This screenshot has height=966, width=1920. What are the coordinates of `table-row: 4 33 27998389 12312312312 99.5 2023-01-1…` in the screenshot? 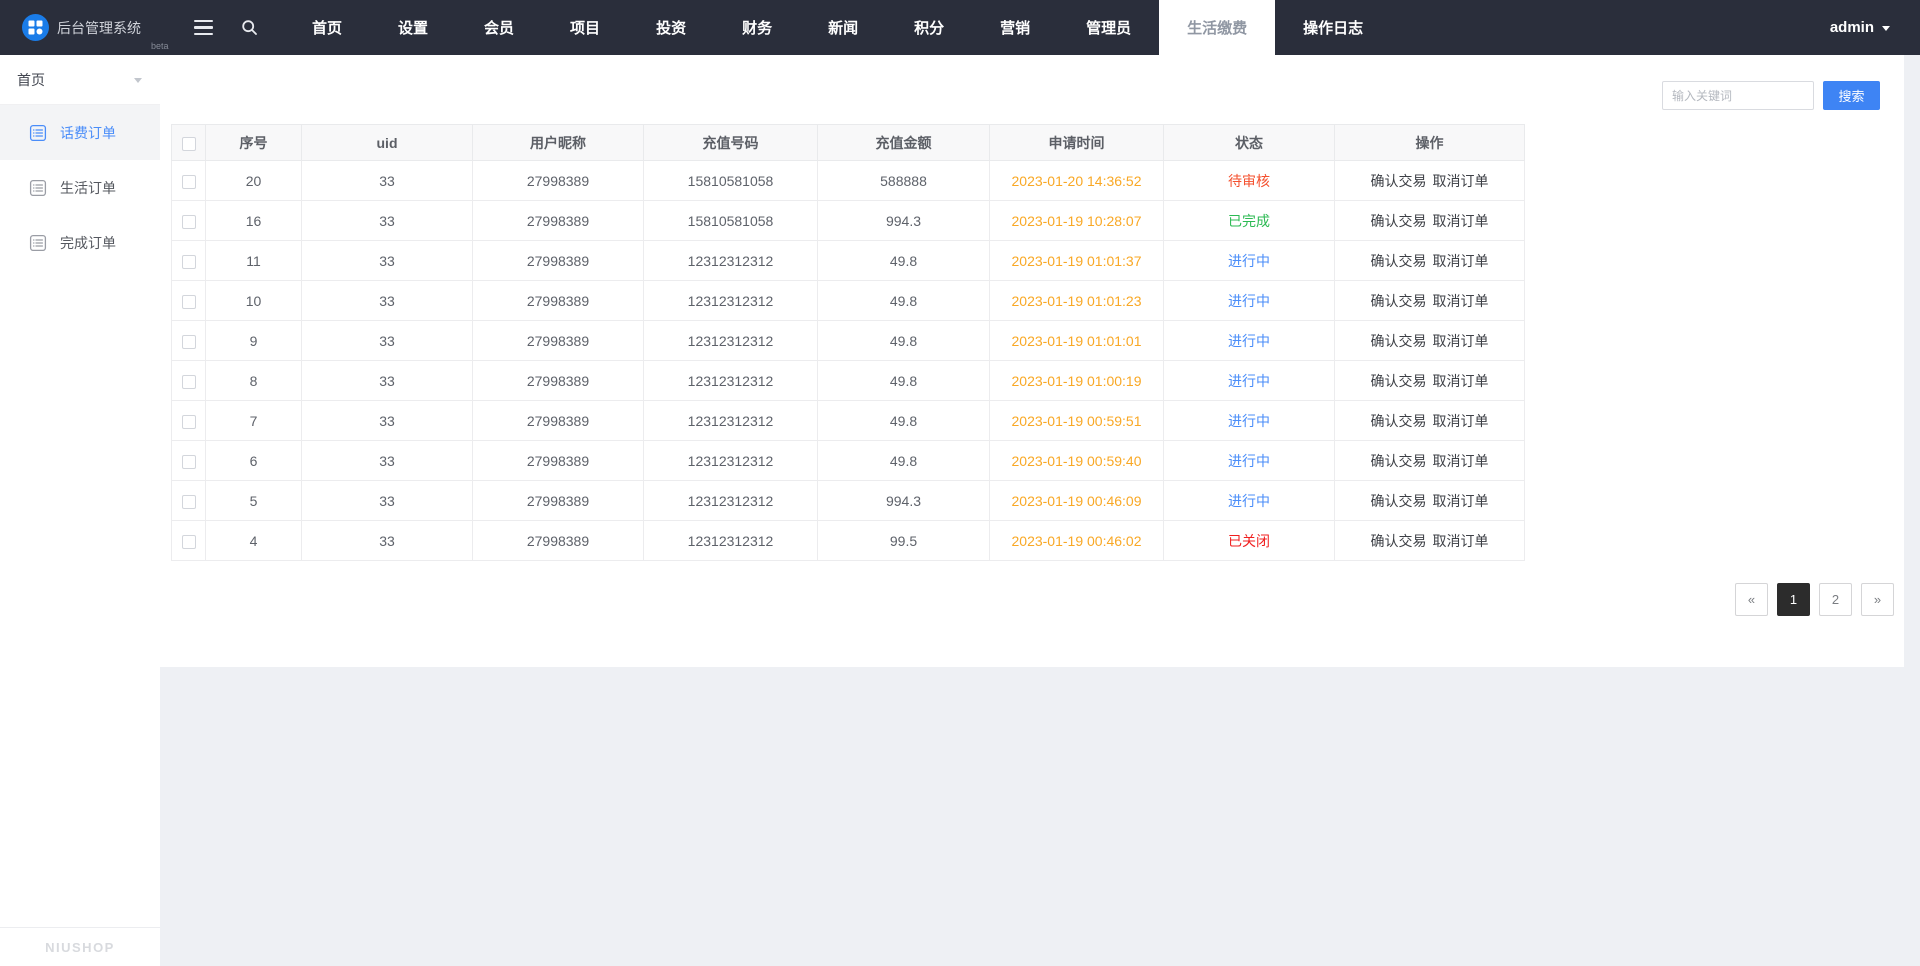 It's located at (848, 540).